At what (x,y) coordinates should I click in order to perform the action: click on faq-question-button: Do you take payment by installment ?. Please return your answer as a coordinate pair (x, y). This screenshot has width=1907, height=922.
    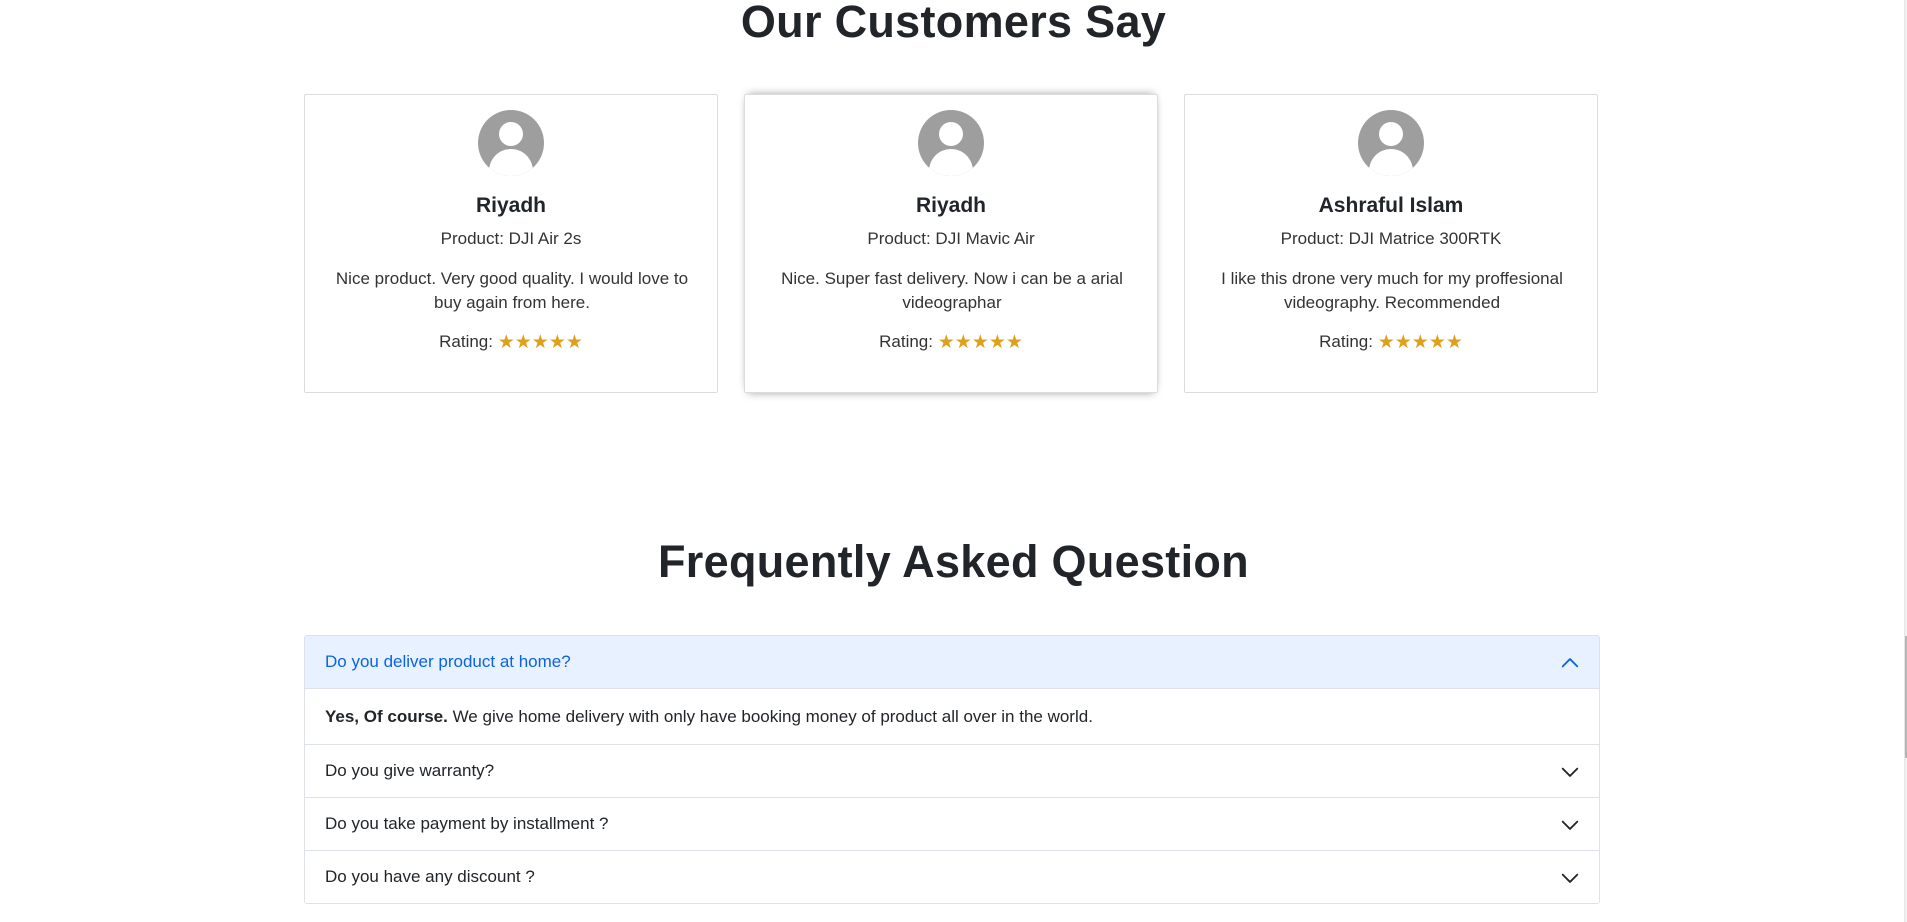
    Looking at the image, I should click on (952, 824).